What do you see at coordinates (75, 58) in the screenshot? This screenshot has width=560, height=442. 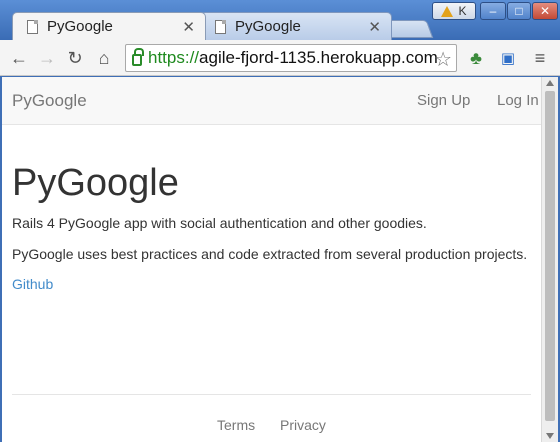 I see `reload-icon: ↻` at bounding box center [75, 58].